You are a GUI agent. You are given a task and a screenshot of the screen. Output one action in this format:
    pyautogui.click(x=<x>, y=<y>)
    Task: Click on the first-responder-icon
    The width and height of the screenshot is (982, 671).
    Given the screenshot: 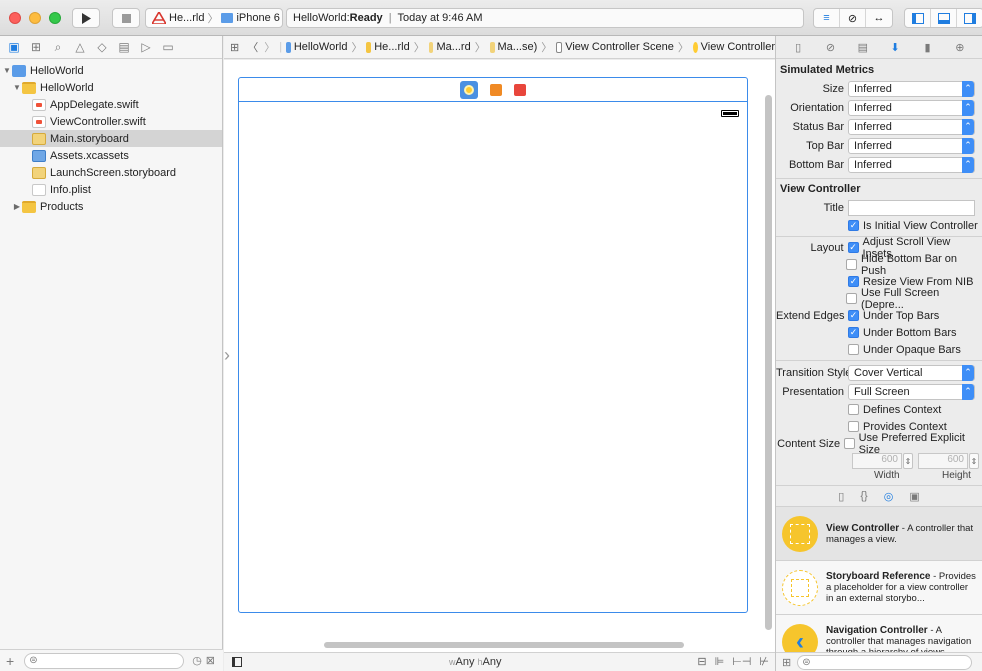 What is the action you would take?
    pyautogui.click(x=496, y=89)
    